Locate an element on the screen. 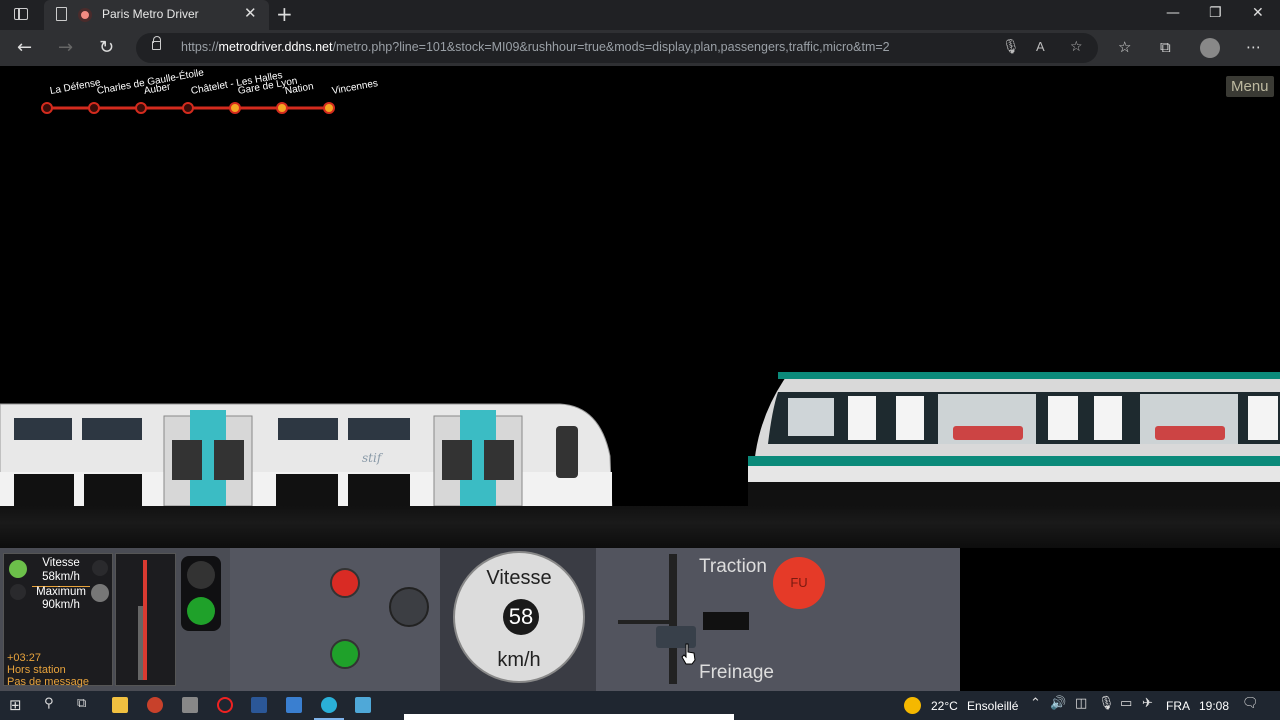 The image size is (1280, 720). volume-icon: 🔊 is located at coordinates (1058, 703).